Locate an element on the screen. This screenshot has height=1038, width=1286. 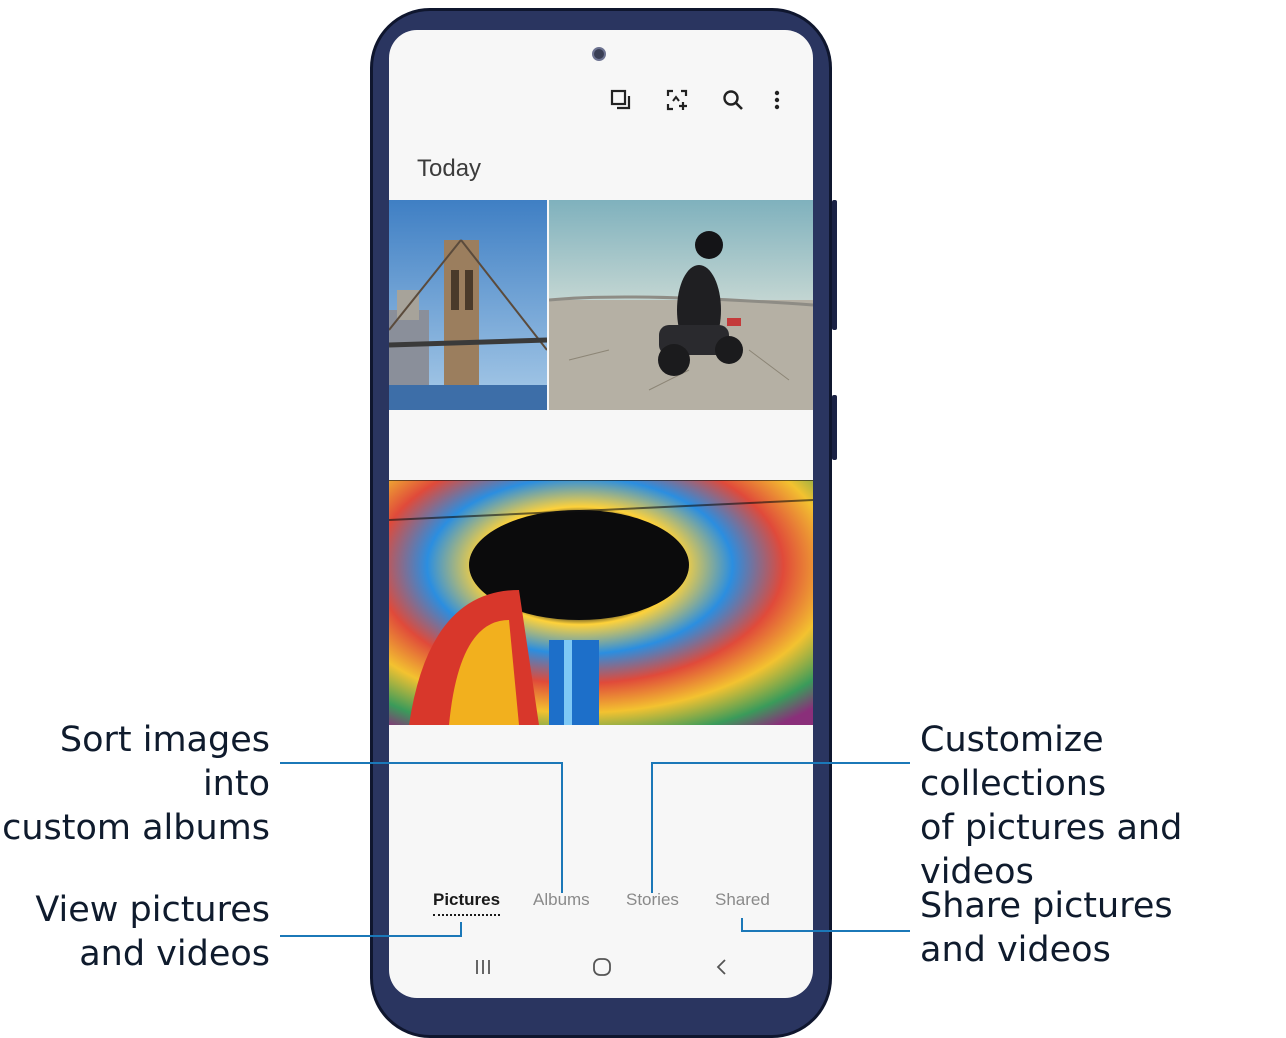
callout-shared: Share pictures and videos is located at coordinates (1046, 928).